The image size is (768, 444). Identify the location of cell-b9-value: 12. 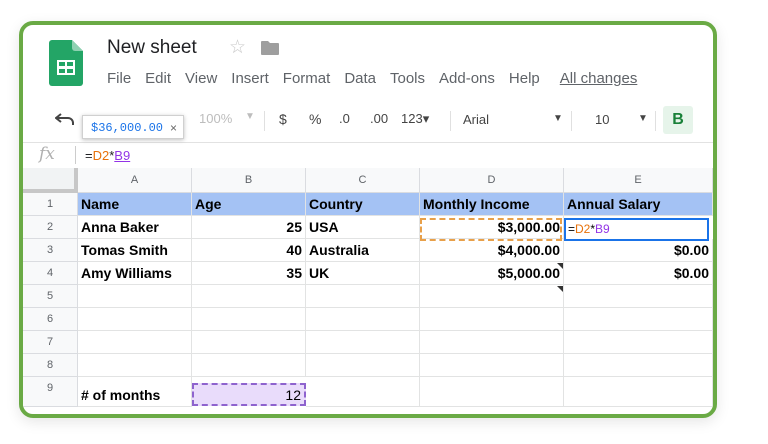
(293, 395).